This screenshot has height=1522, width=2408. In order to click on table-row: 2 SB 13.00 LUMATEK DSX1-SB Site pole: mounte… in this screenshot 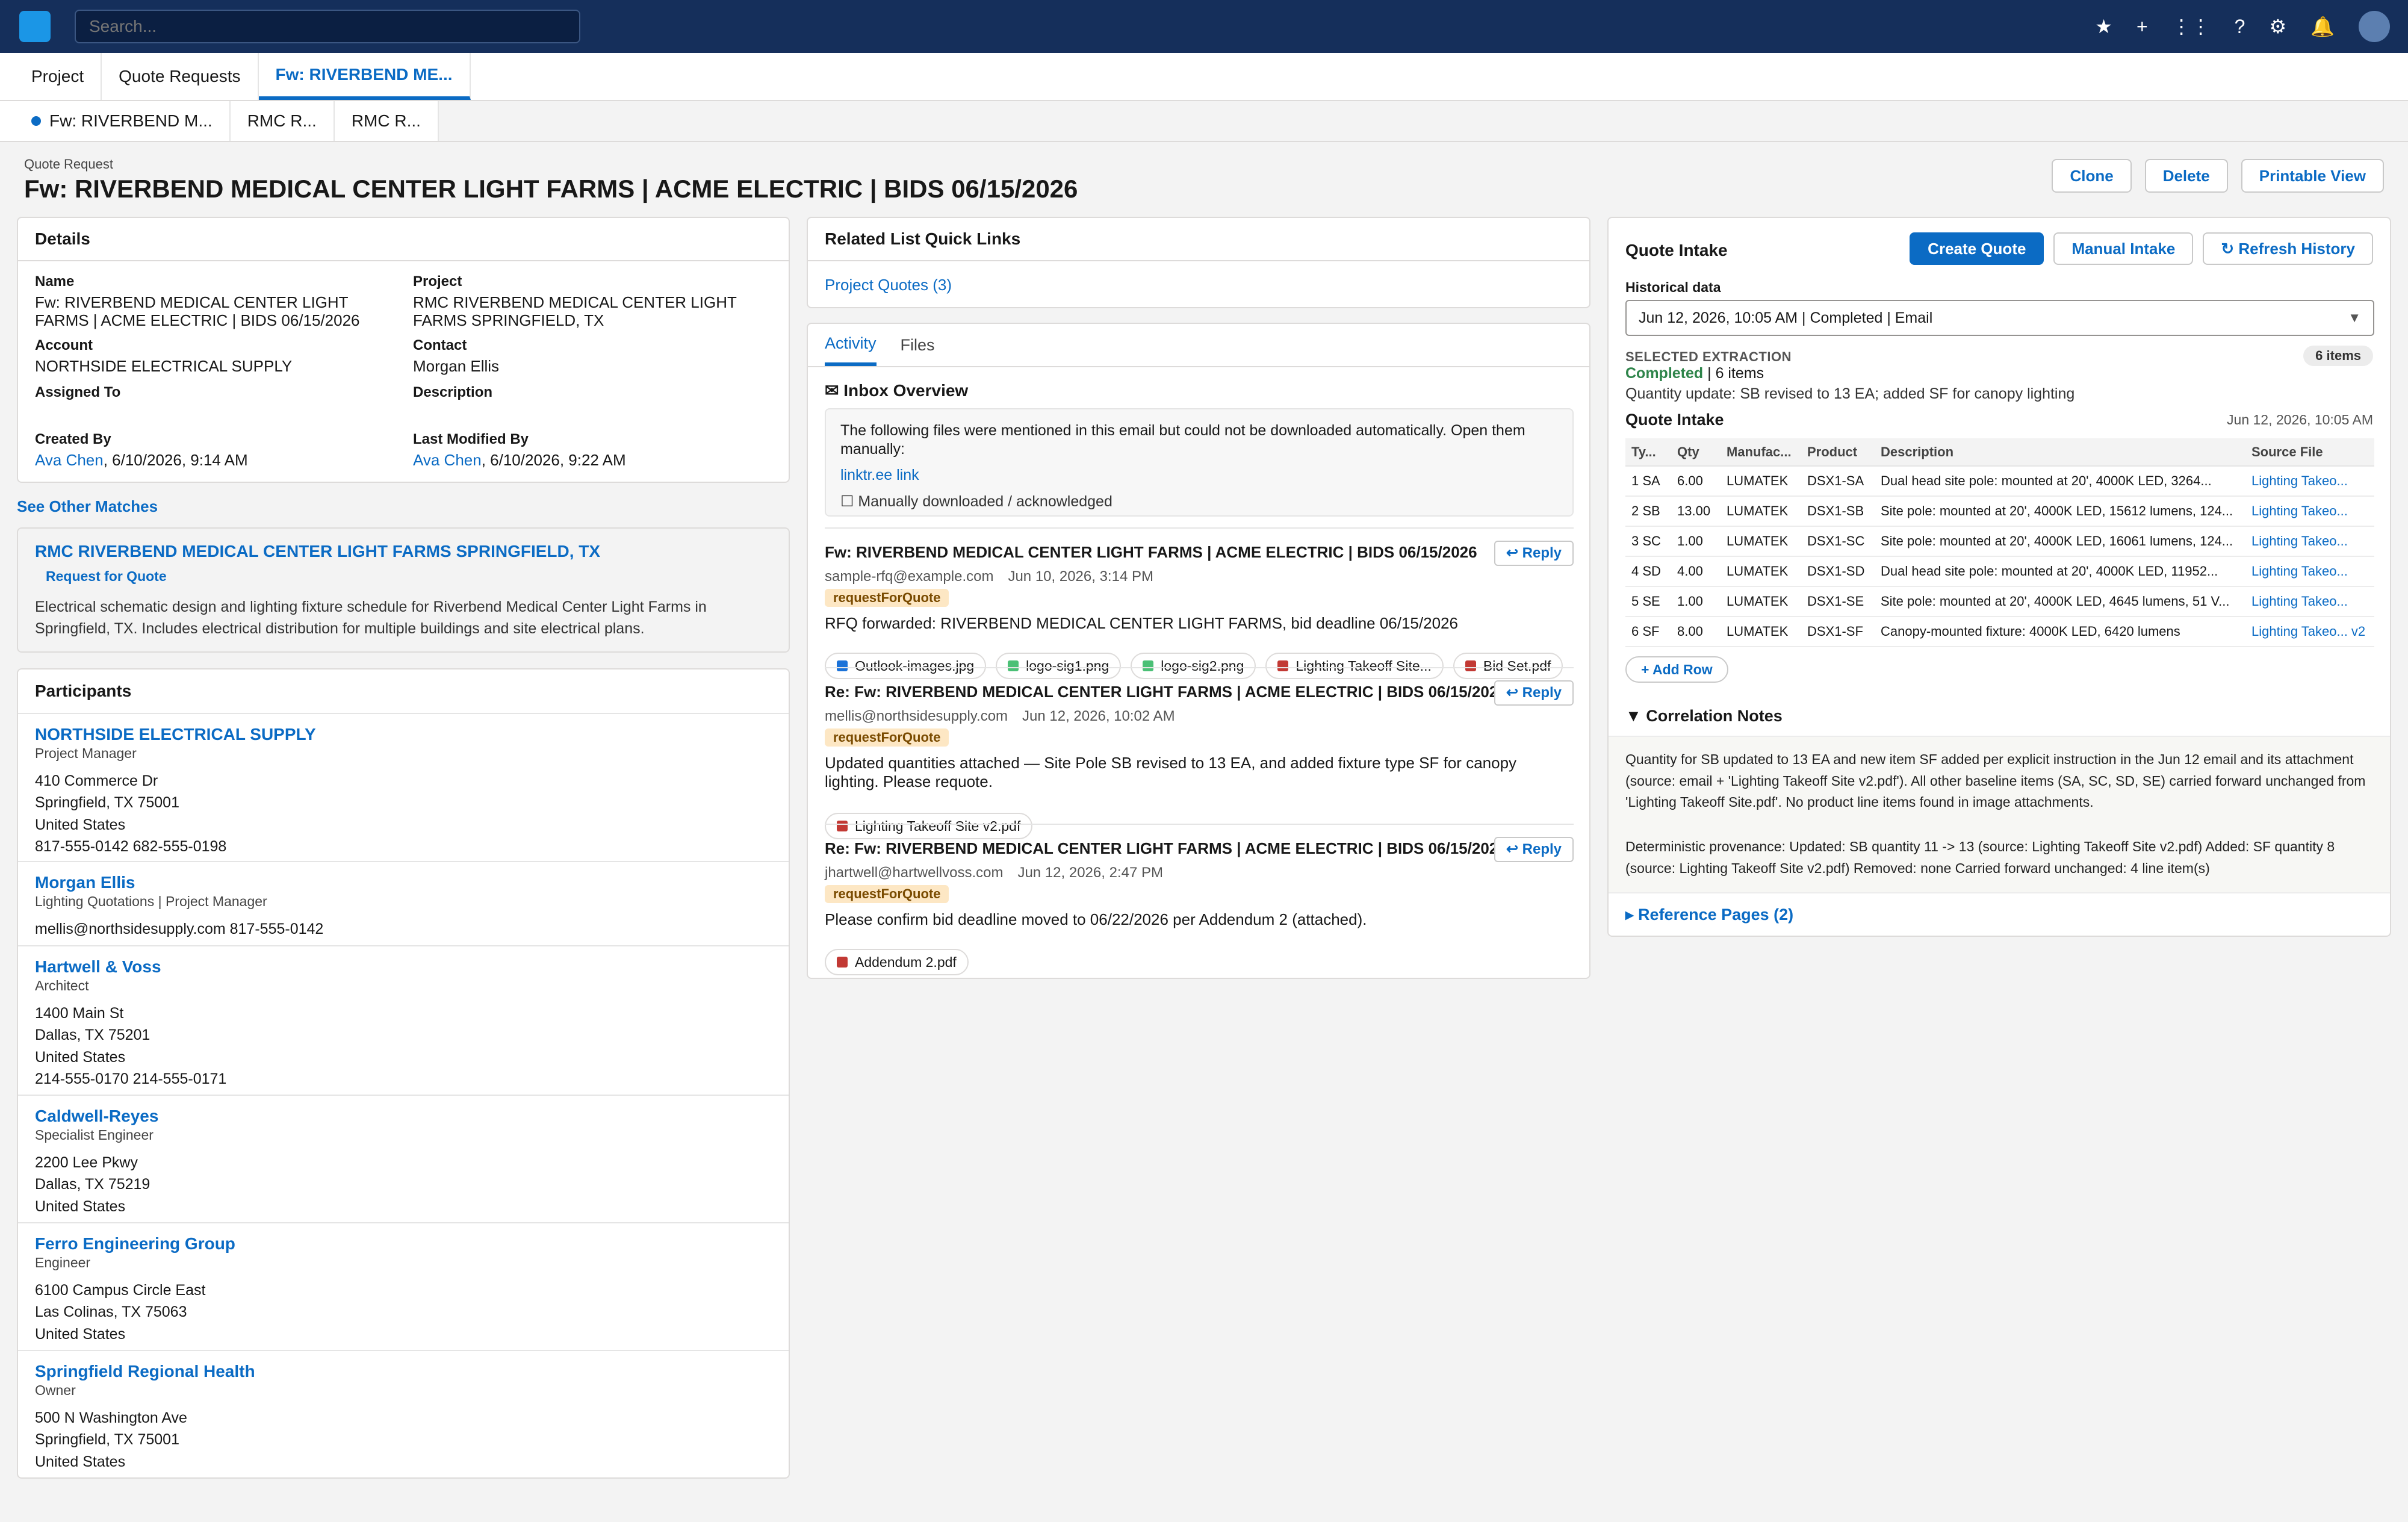, I will do `click(1999, 511)`.